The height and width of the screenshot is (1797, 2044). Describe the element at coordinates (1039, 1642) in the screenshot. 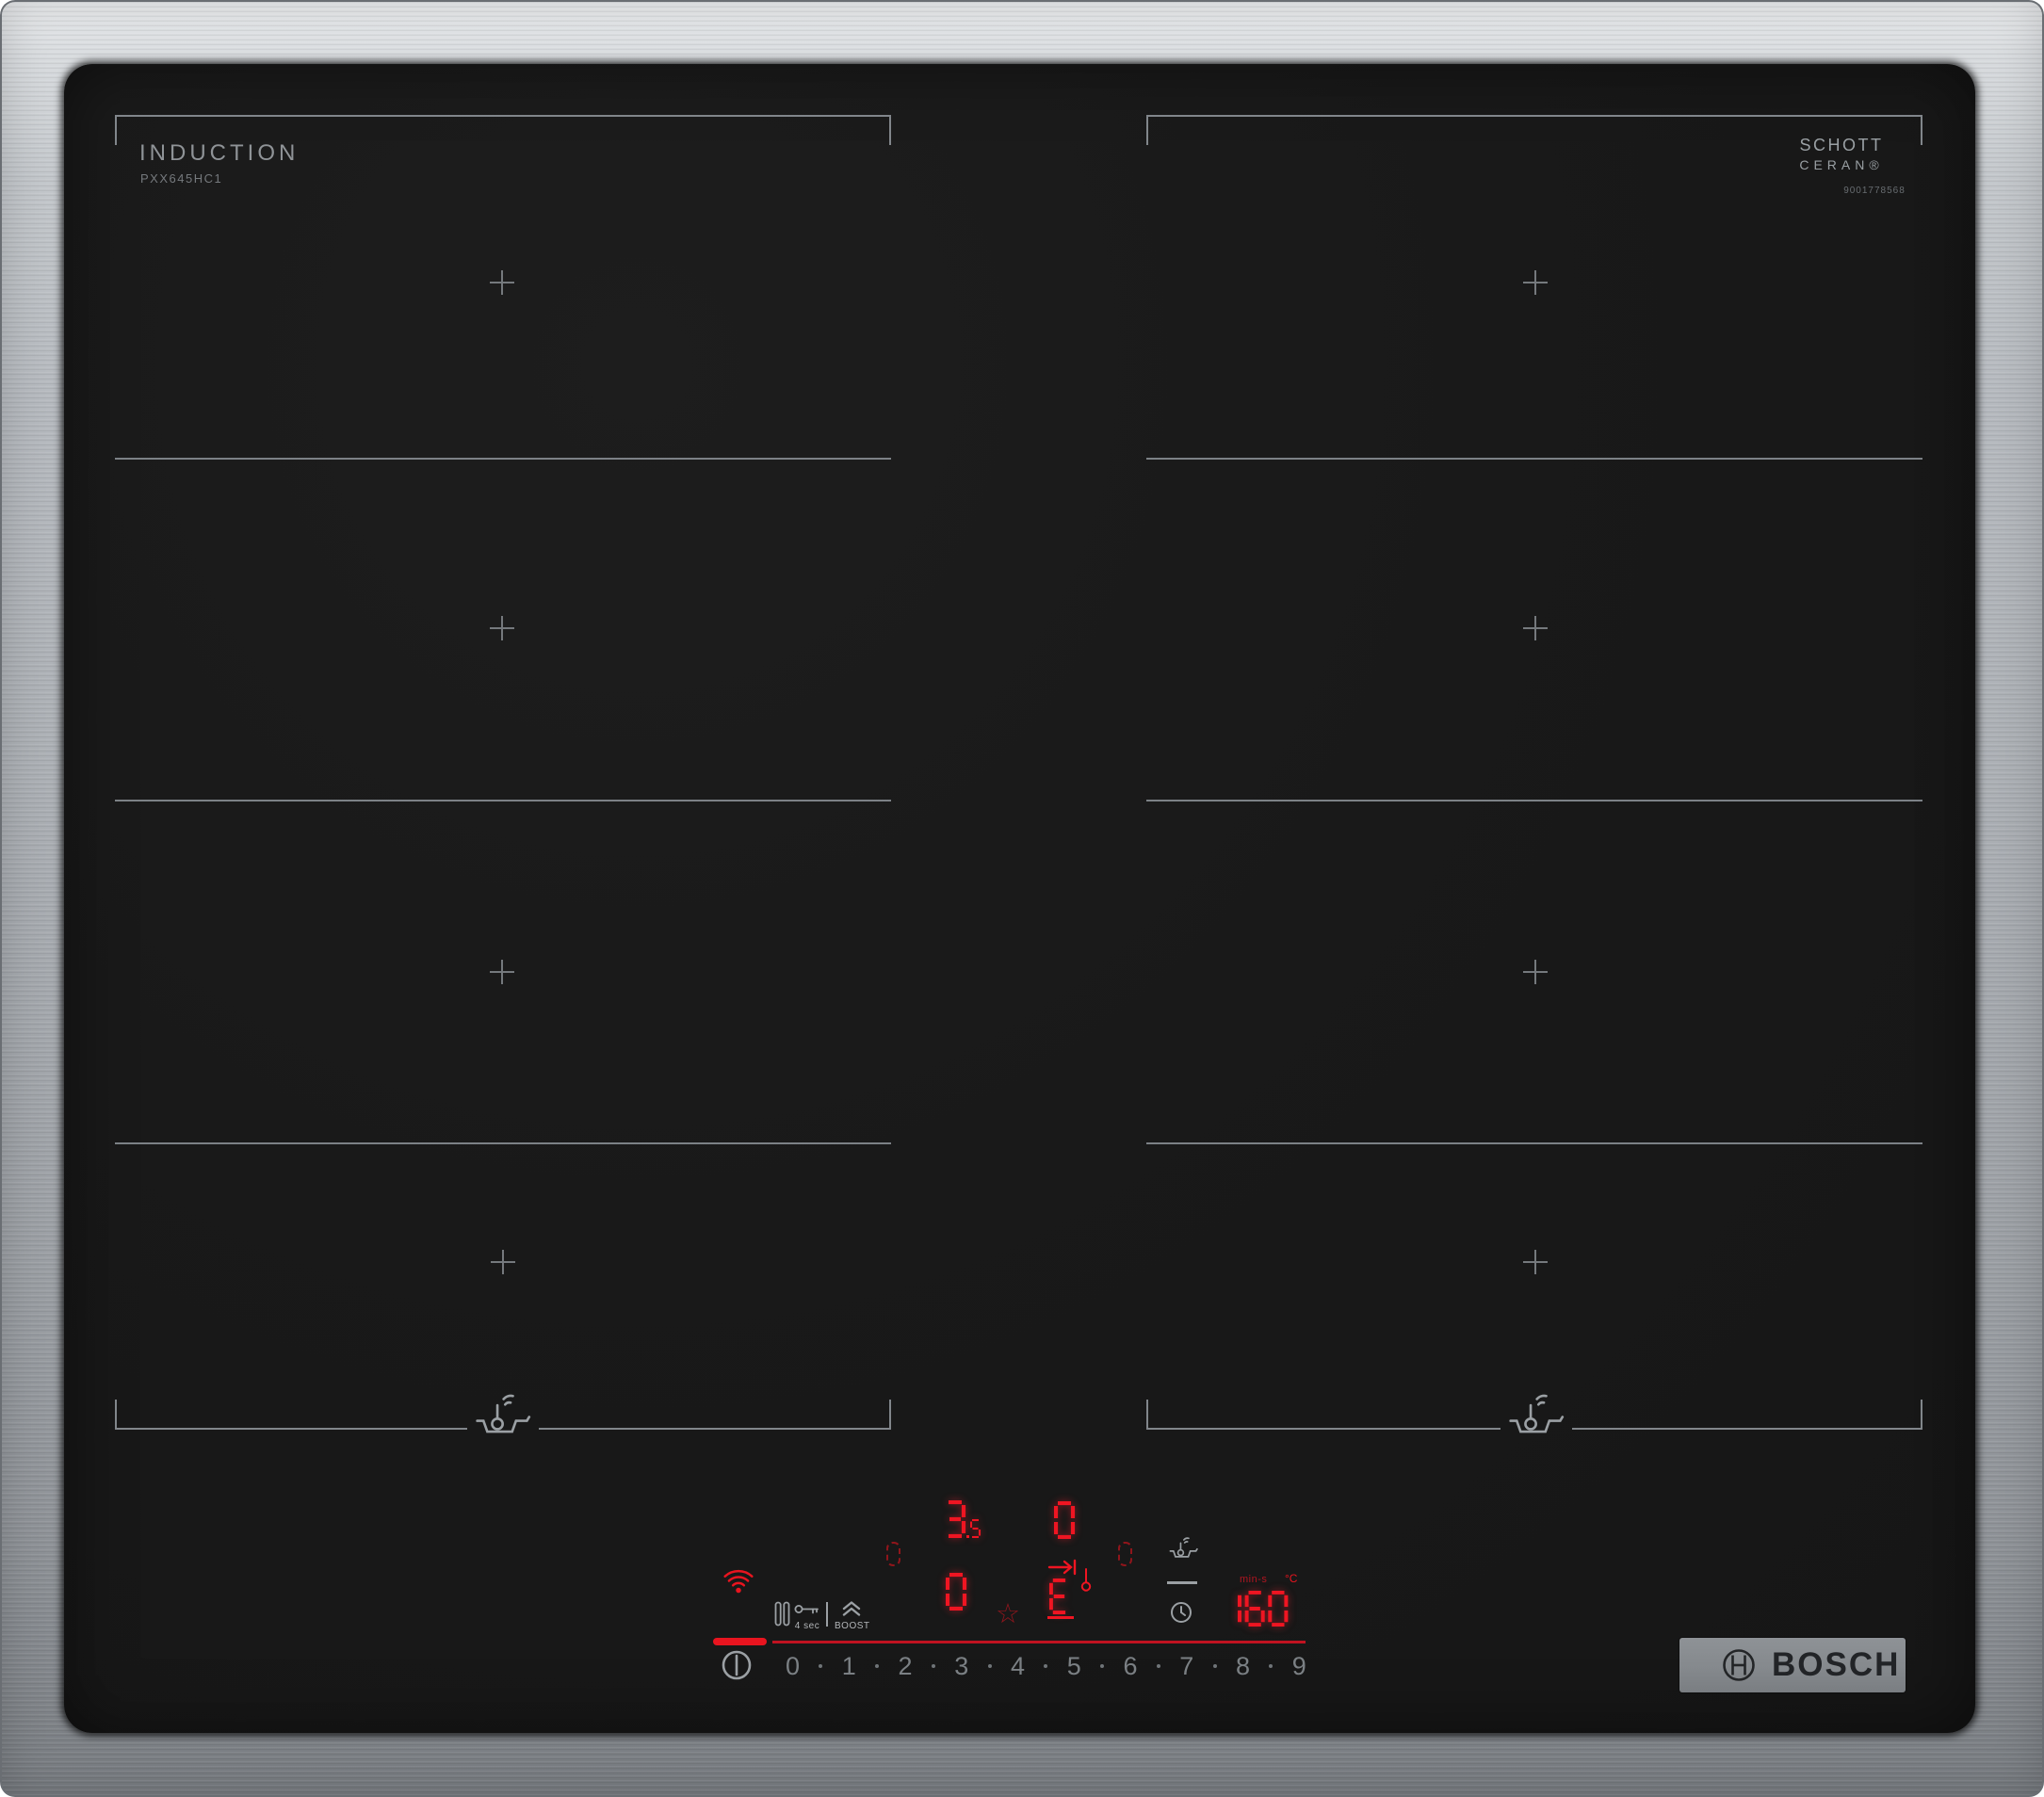

I see `slider-track` at that location.